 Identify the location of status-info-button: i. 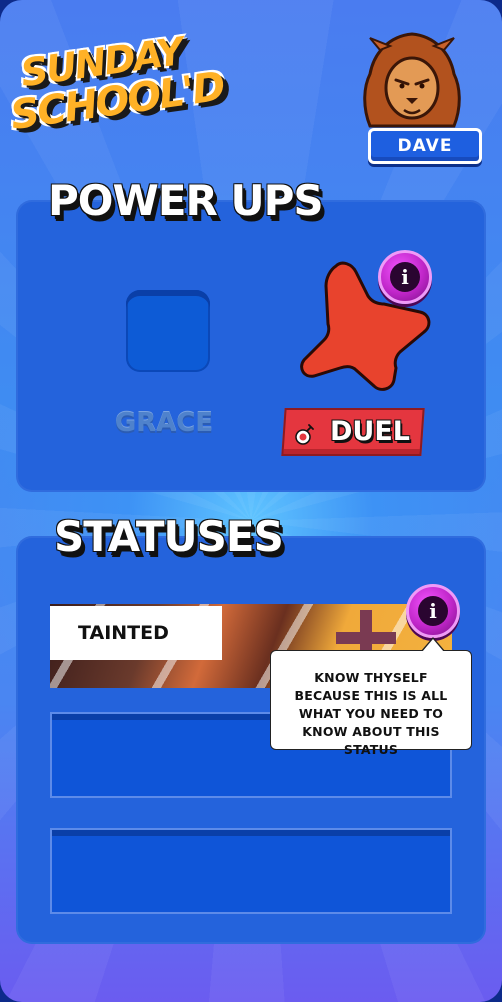
(433, 611).